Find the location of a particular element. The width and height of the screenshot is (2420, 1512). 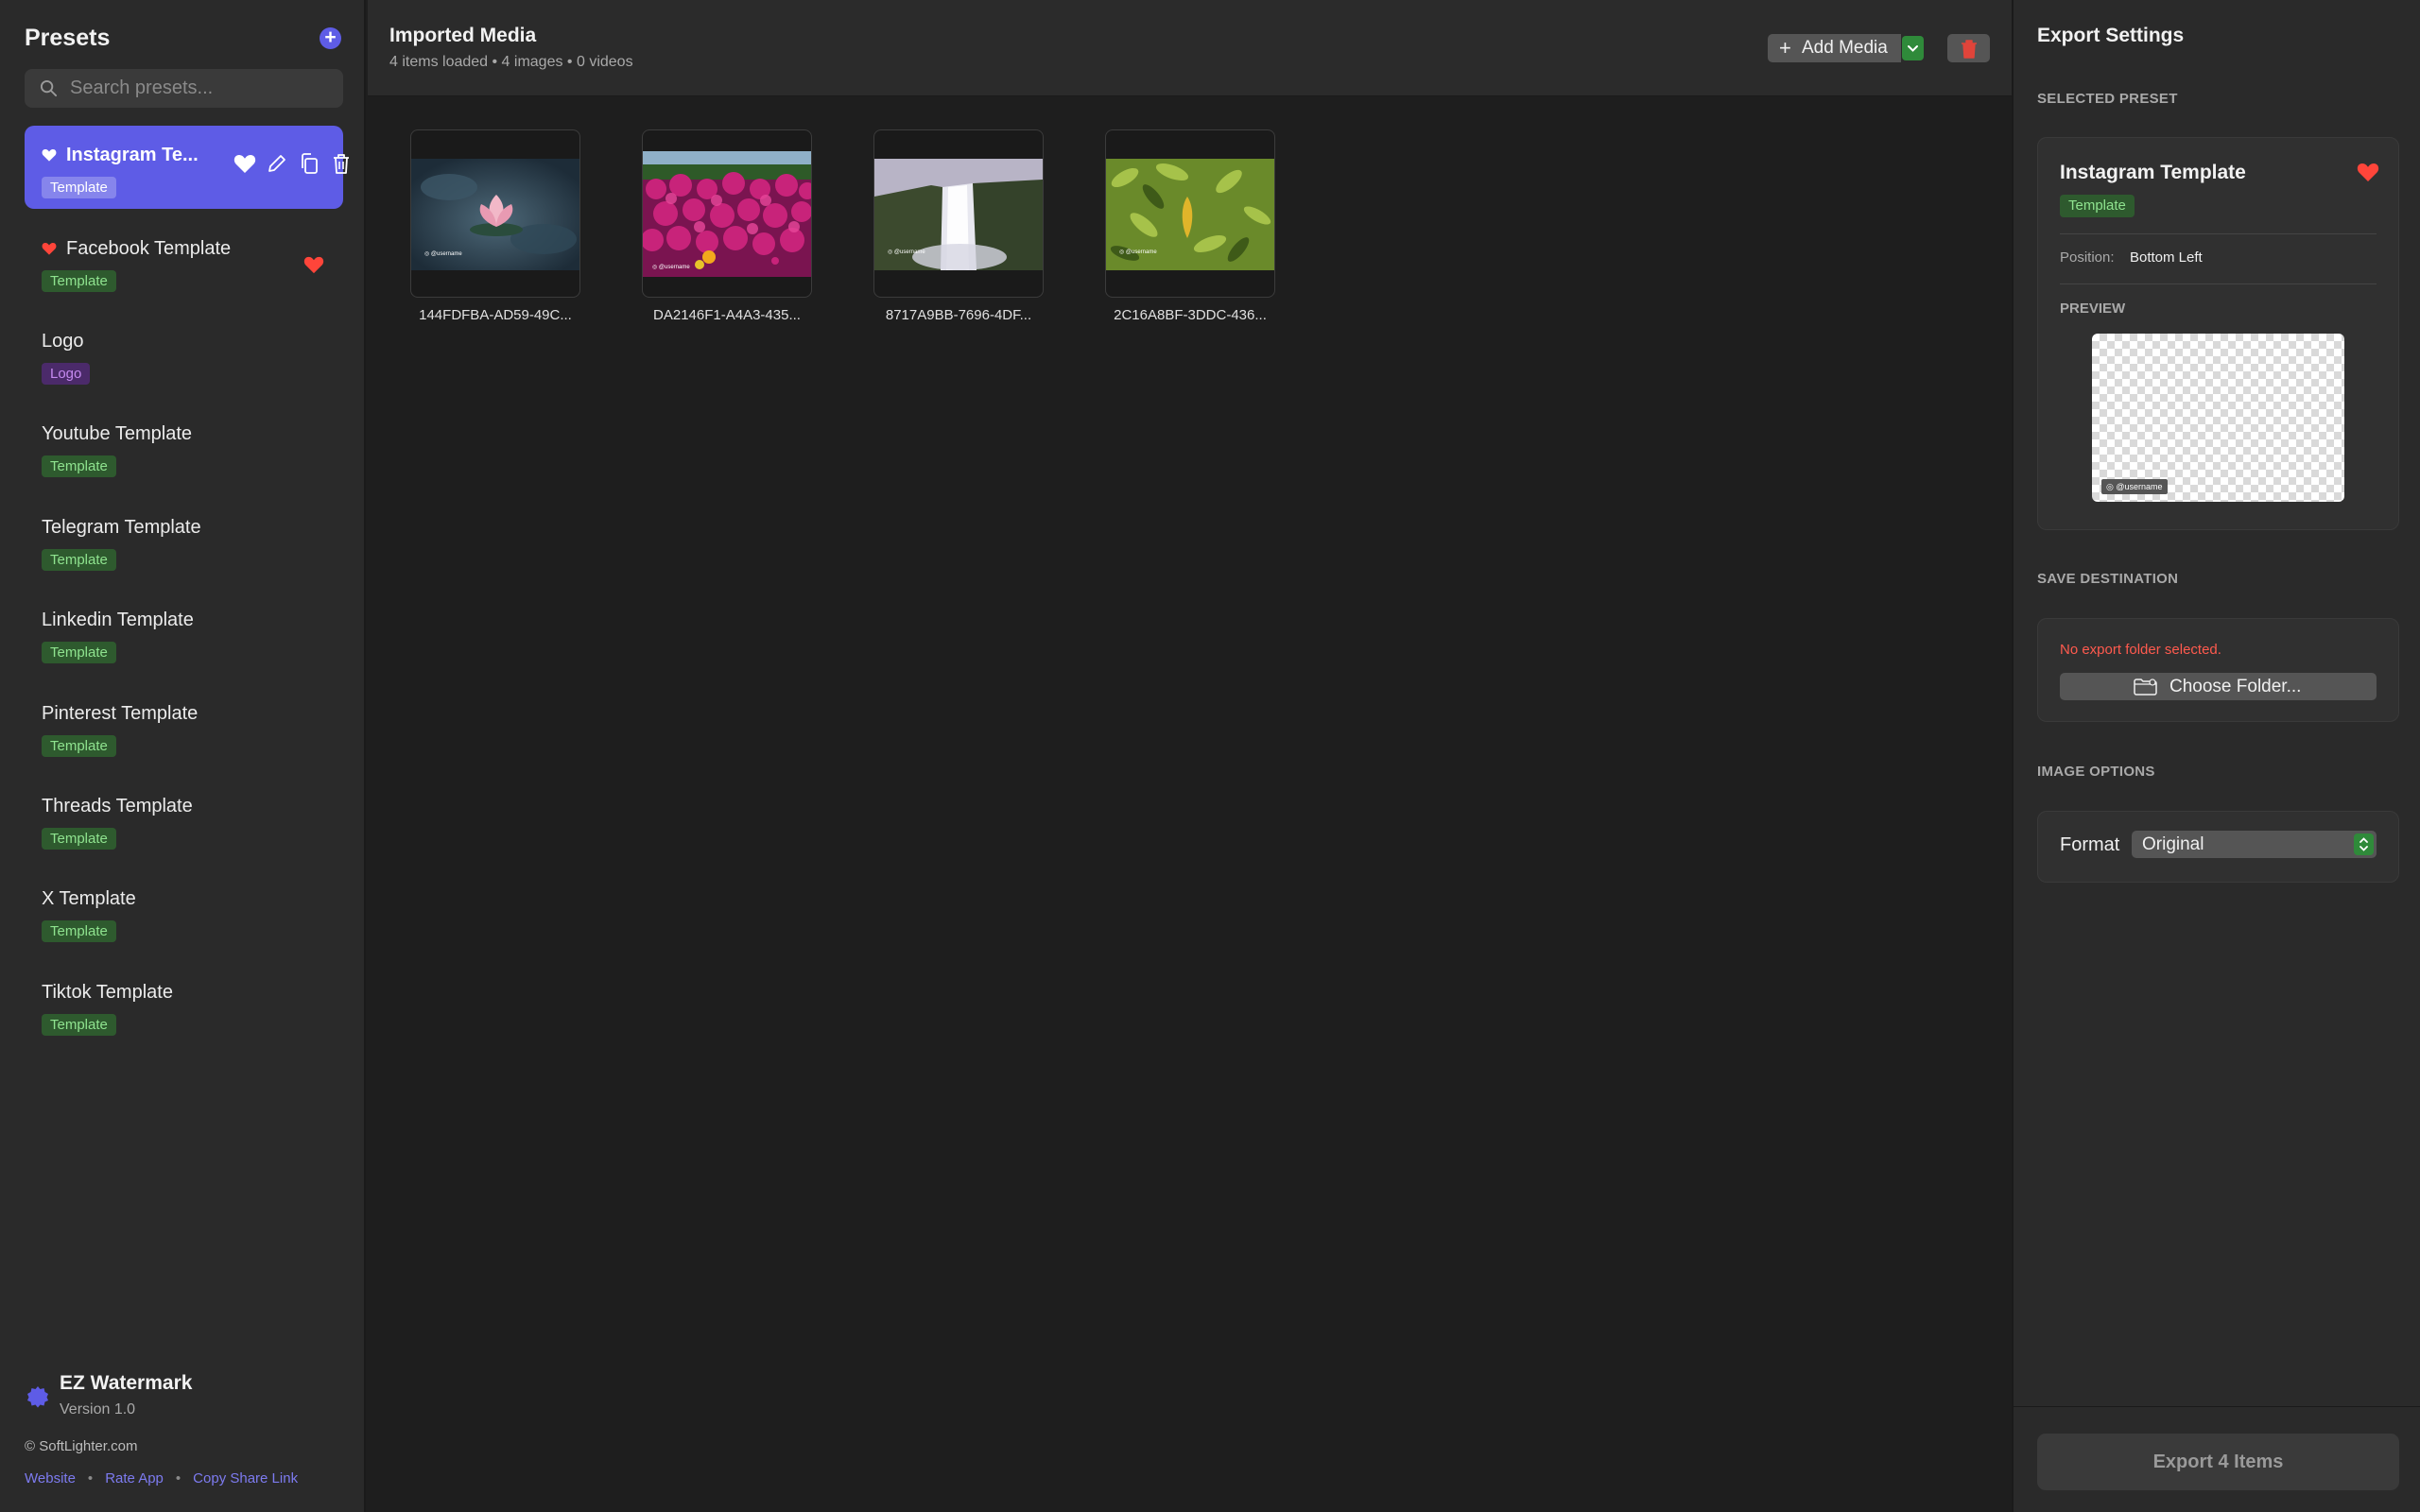

preset-name: Pinterest Template is located at coordinates (120, 713).